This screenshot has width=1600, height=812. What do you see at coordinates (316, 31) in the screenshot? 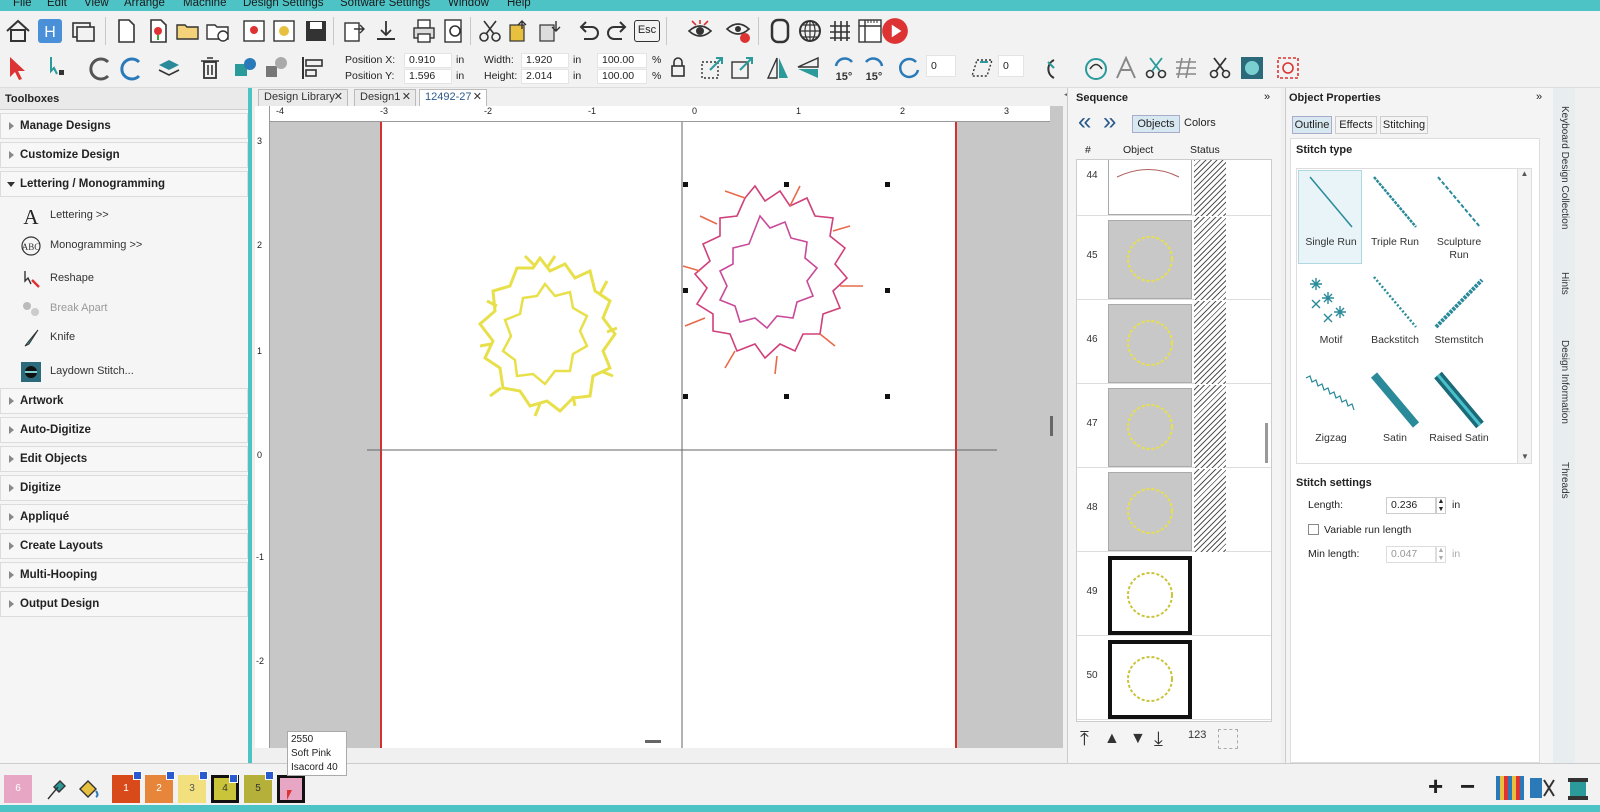
I see `save-icon` at bounding box center [316, 31].